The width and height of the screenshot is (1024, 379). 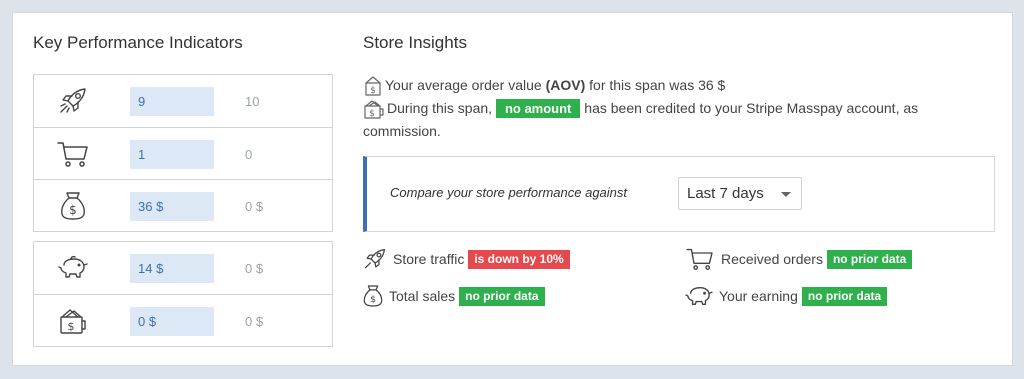 What do you see at coordinates (786, 194) in the screenshot?
I see `caret-down-icon` at bounding box center [786, 194].